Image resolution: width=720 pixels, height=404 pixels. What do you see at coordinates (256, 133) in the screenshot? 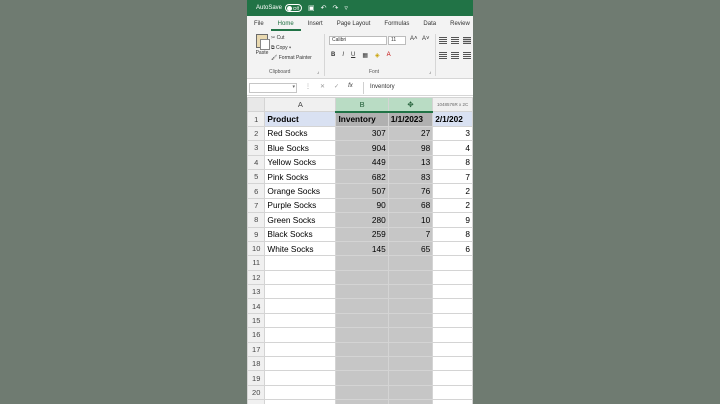
I see `row-header: 2` at bounding box center [256, 133].